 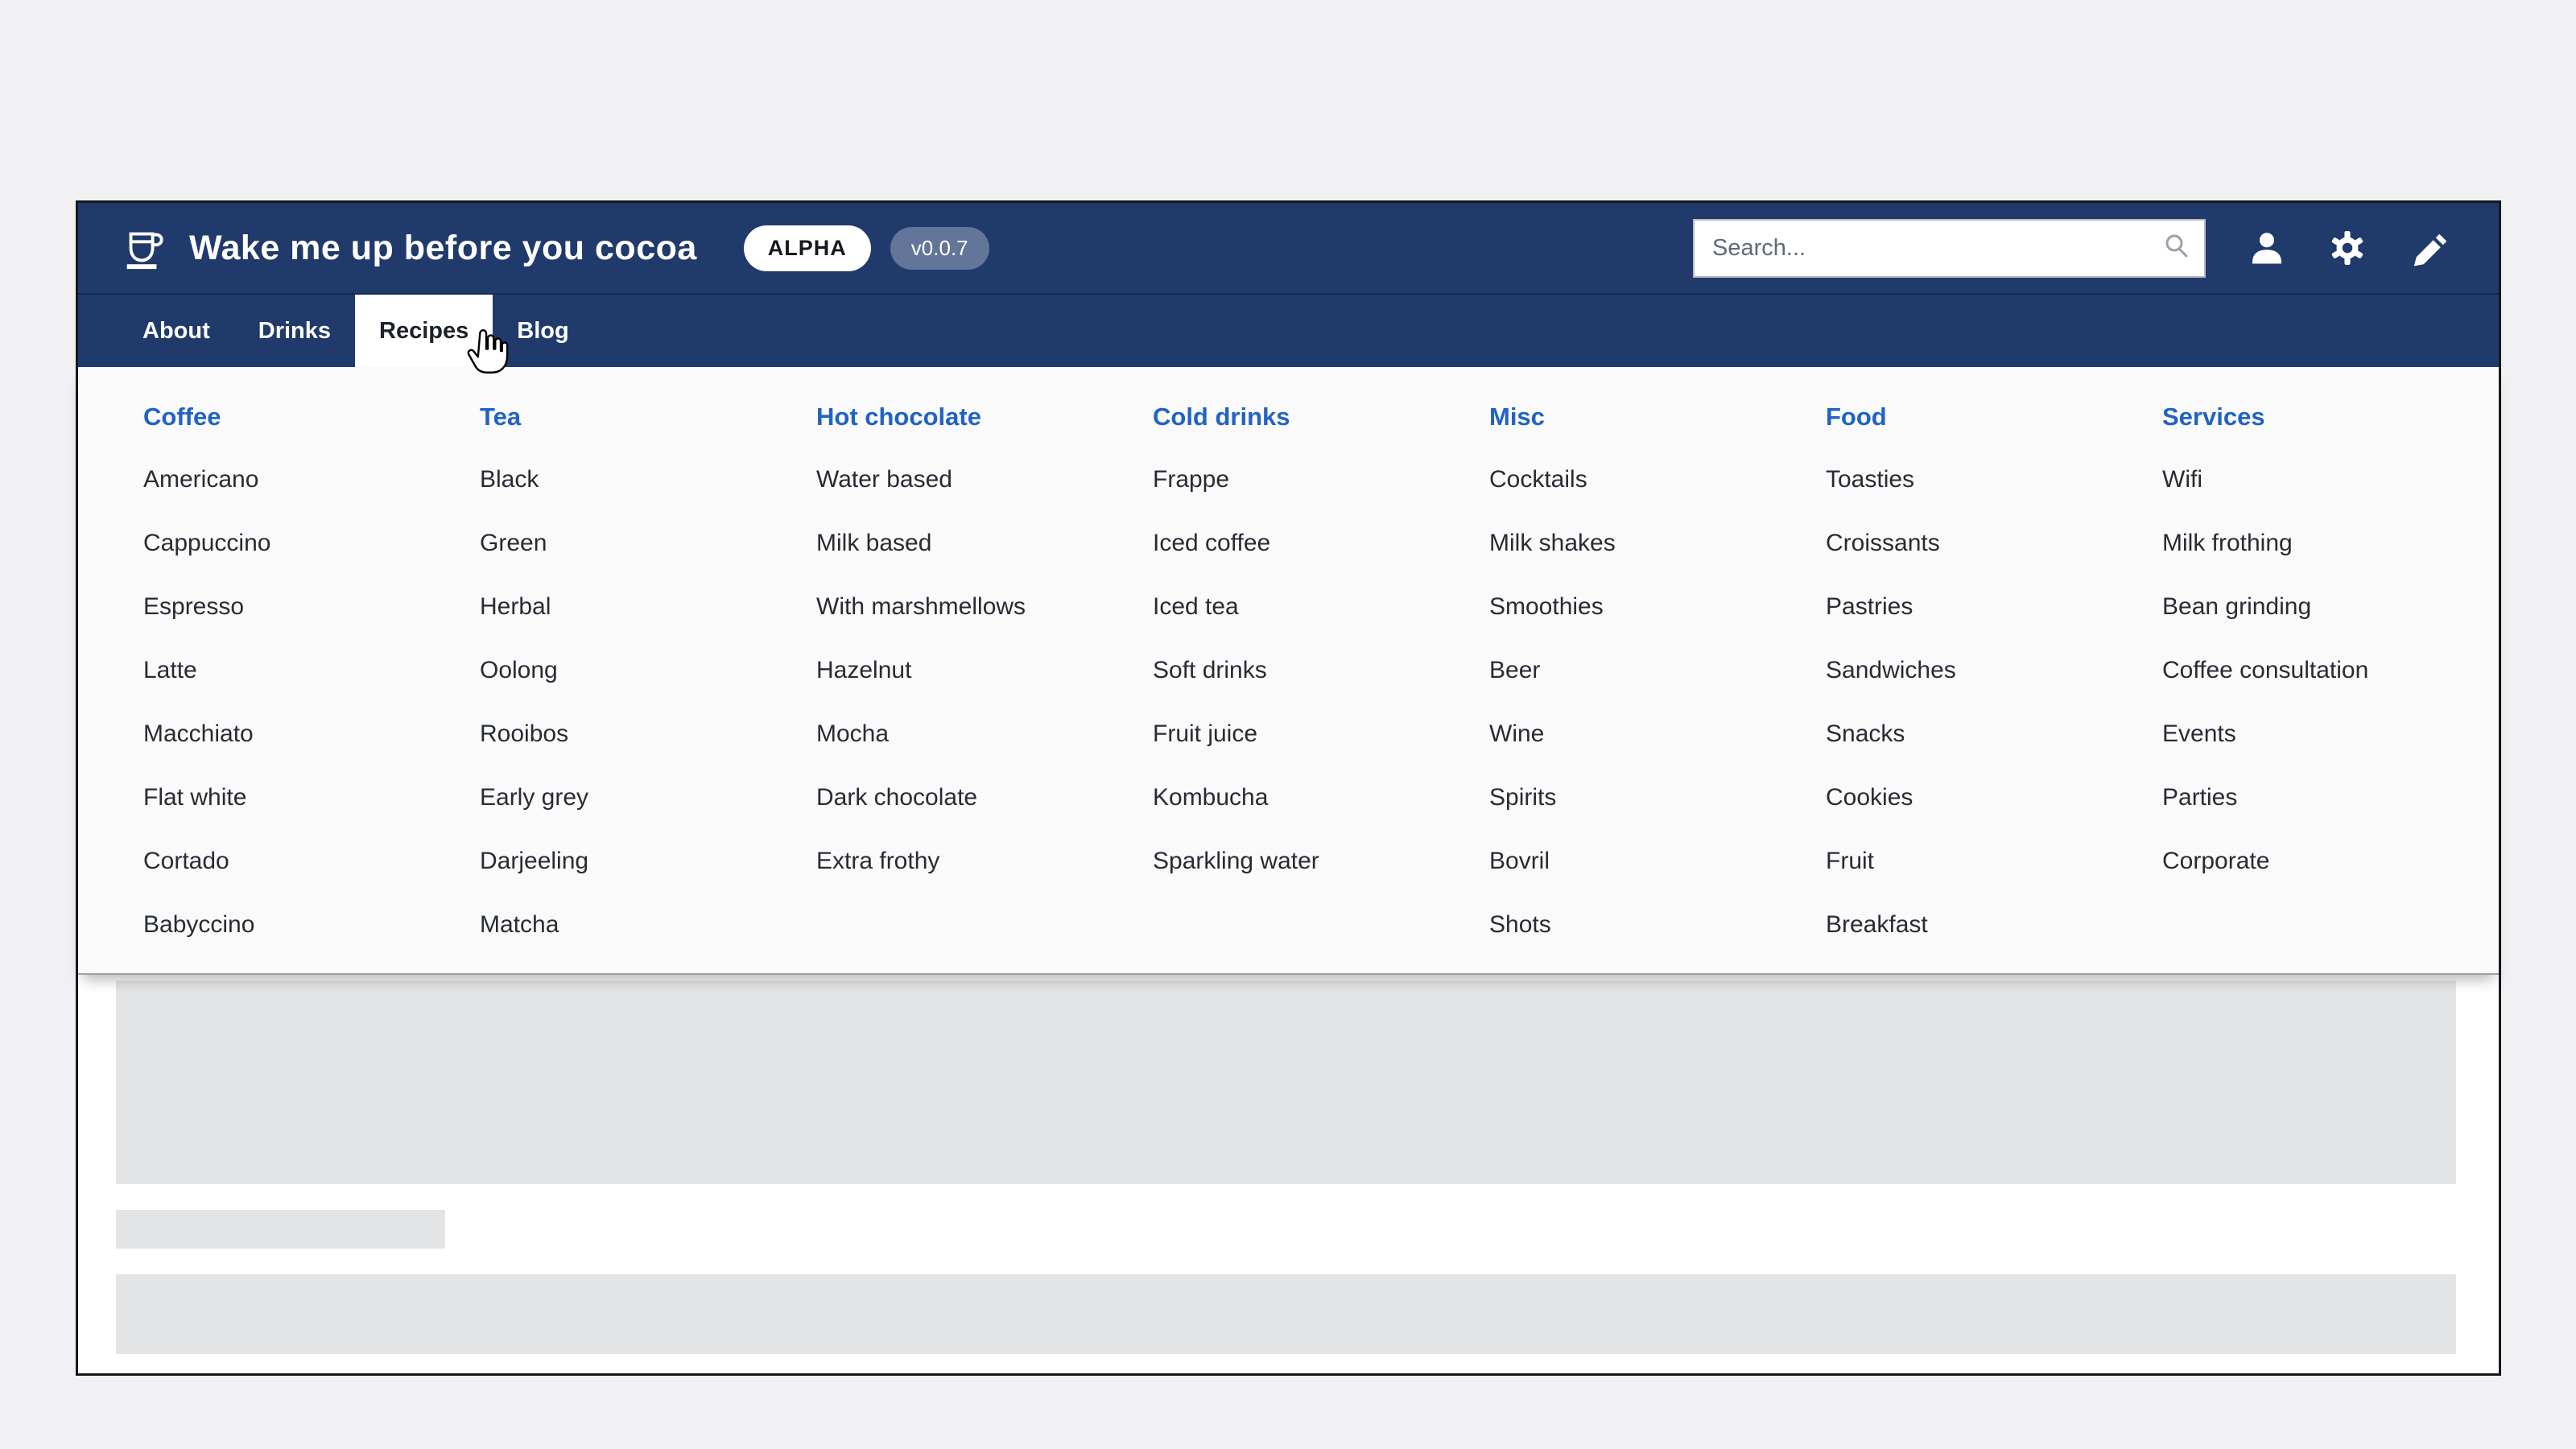 I want to click on menu-item: Macchiato, so click(x=311, y=752).